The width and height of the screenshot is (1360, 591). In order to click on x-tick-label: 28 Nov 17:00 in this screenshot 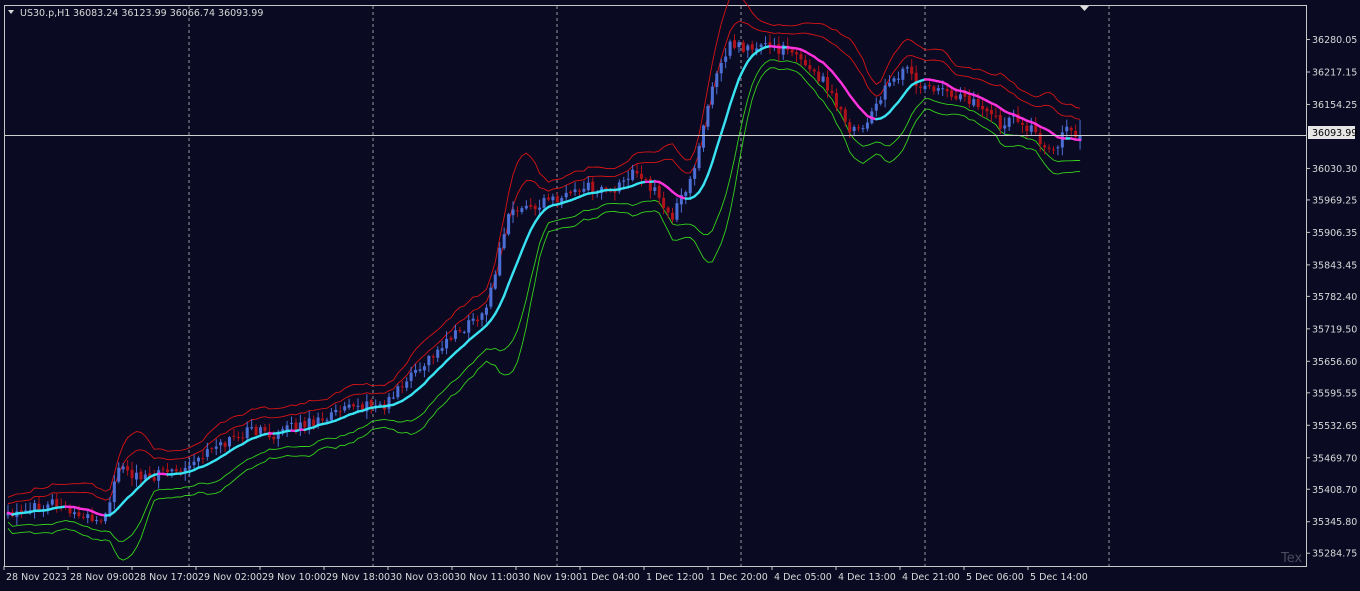, I will do `click(166, 577)`.